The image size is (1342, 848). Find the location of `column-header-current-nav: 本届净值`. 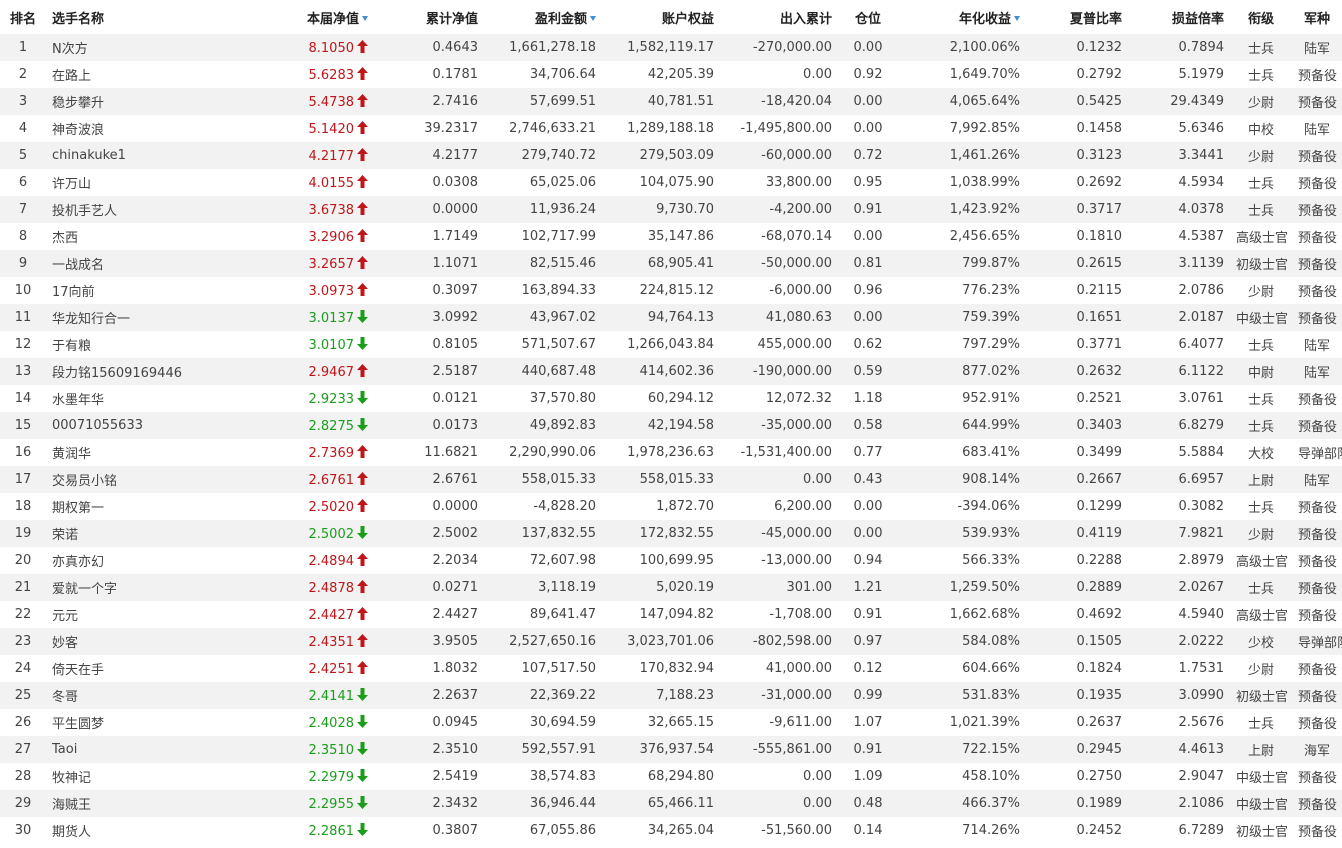

column-header-current-nav: 本届净值 is located at coordinates (290, 17).